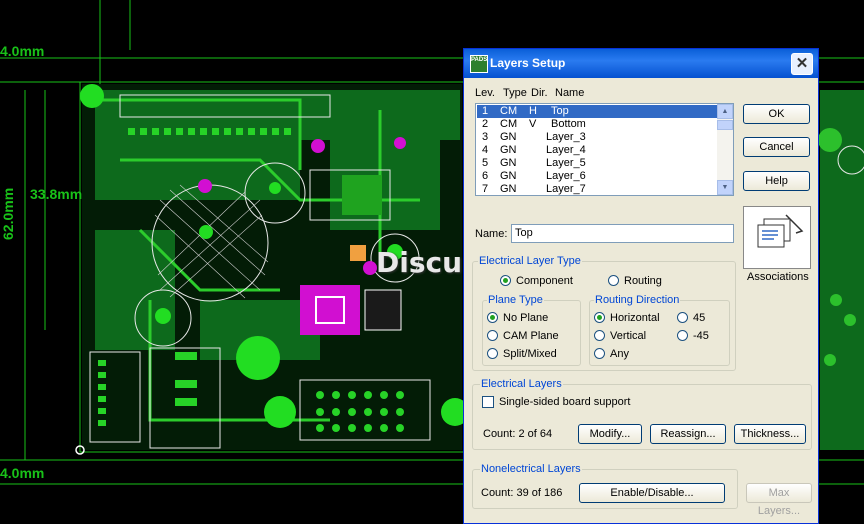 This screenshot has width=864, height=524. I want to click on single-sided-label: Single-sided board support, so click(565, 402).